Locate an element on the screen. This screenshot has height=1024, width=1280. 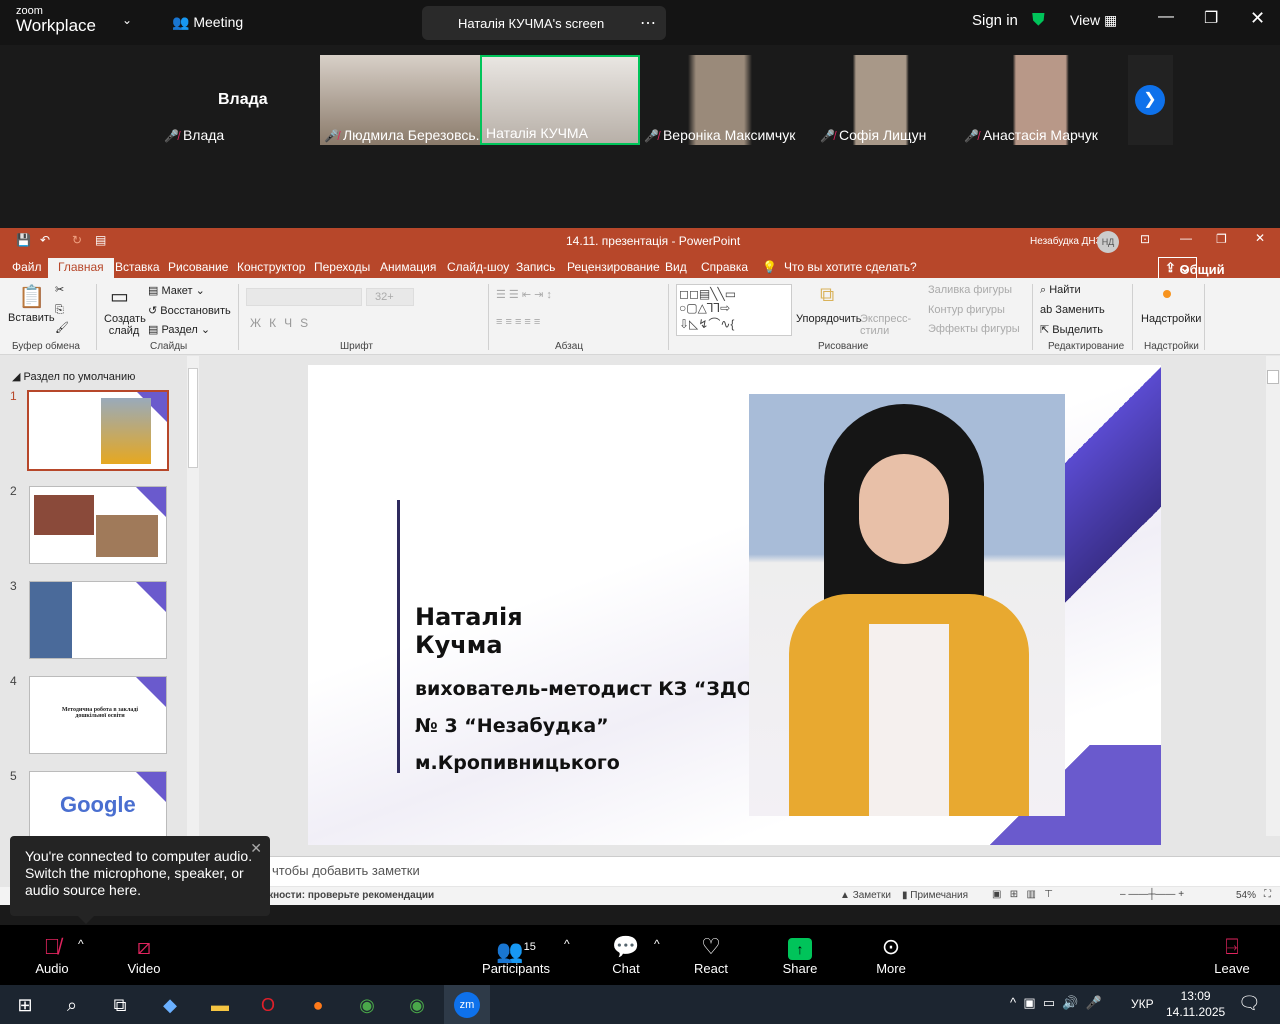
shapes-gallery: ◻◻▤╲╲▭ ○▢△⅂⅂⇨ ⇩◺↯⌒∿{ is located at coordinates (734, 310).